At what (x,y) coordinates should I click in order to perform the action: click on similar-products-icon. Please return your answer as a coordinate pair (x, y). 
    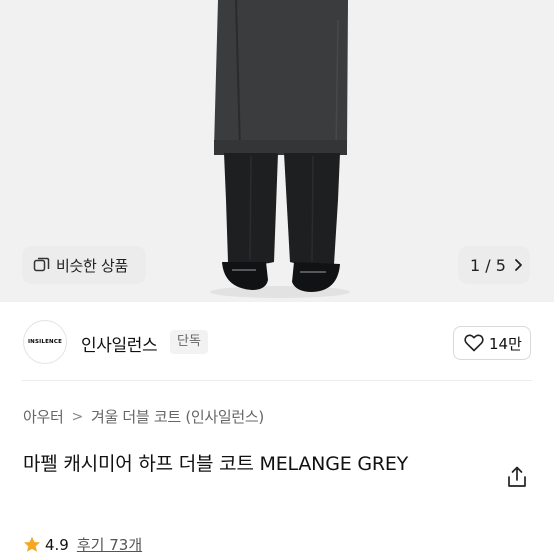
    Looking at the image, I should click on (41, 265).